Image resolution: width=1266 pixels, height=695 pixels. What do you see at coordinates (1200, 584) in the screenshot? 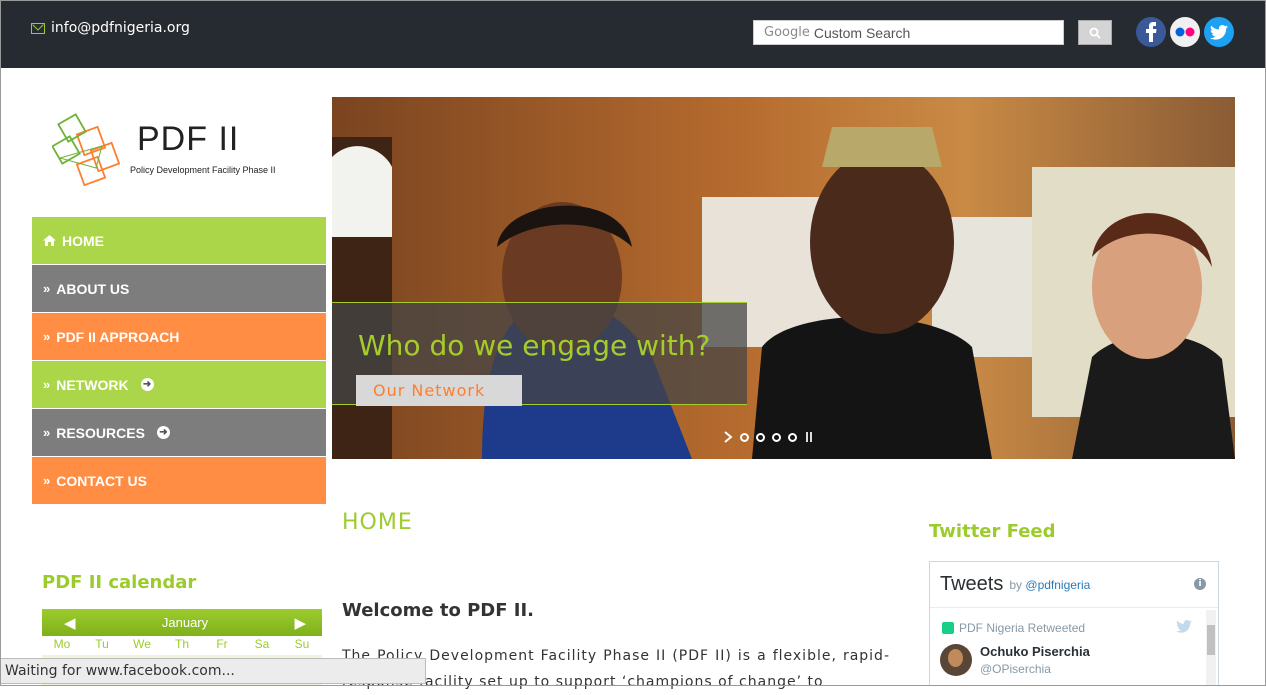
I see `info-icon: i` at bounding box center [1200, 584].